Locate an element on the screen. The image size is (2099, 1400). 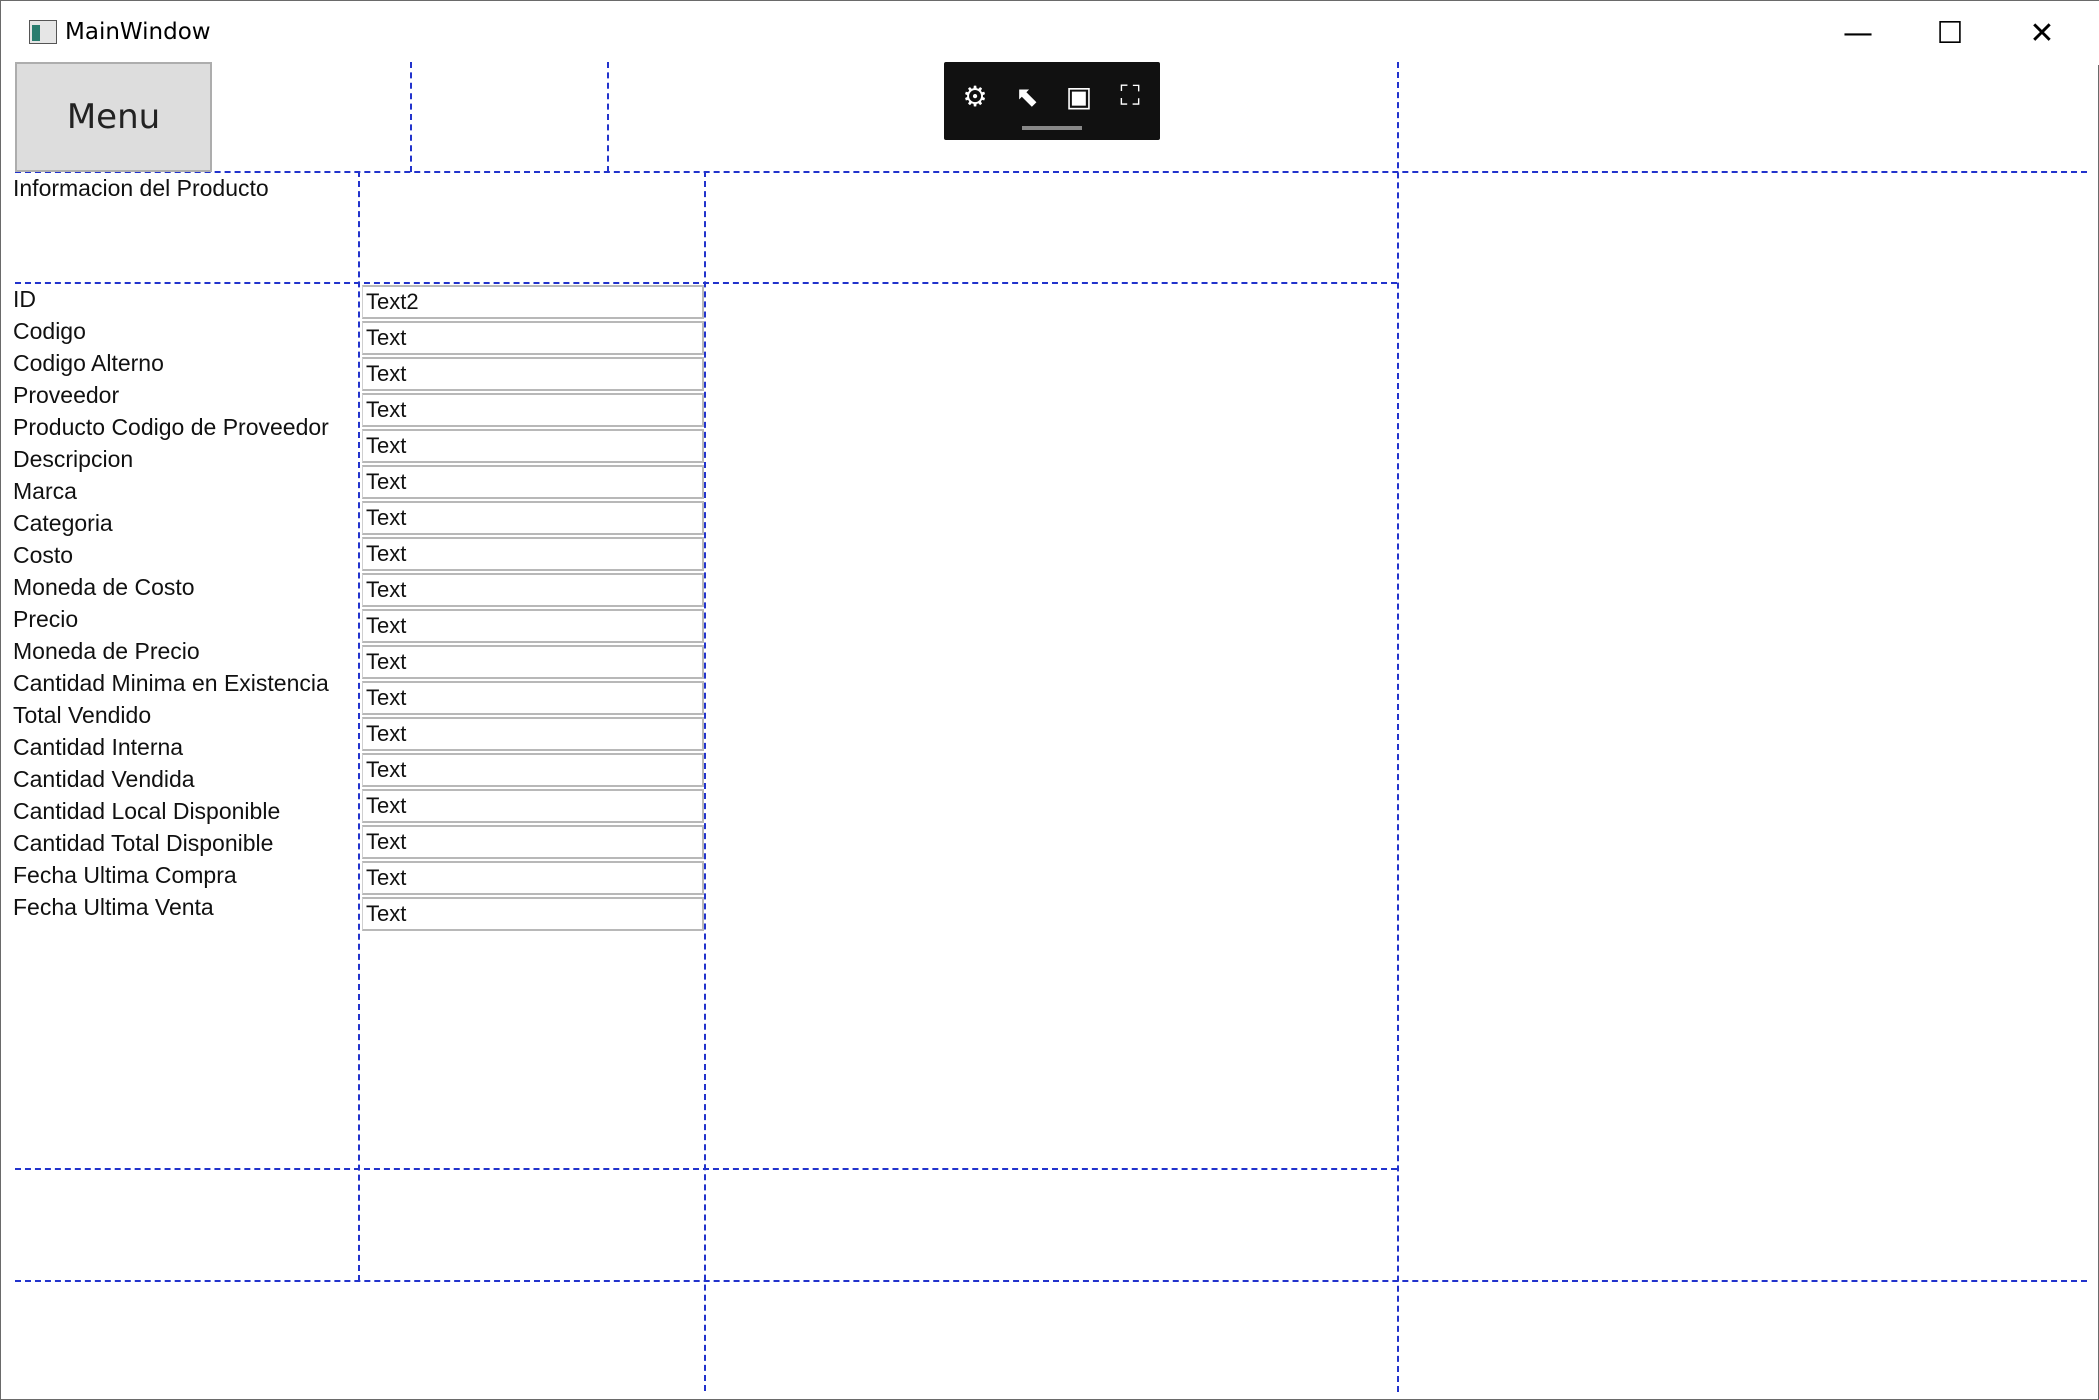
field-label-total-vendido: Total Vendido is located at coordinates (82, 715).